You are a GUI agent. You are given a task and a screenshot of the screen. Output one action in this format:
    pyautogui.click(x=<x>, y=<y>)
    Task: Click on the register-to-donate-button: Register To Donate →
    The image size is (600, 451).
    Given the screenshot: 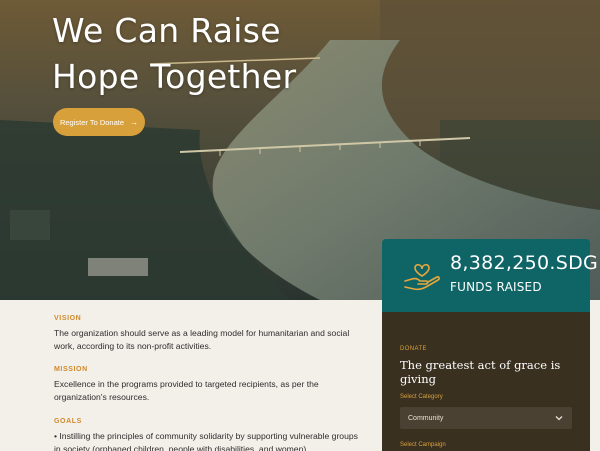 What is the action you would take?
    pyautogui.click(x=99, y=122)
    